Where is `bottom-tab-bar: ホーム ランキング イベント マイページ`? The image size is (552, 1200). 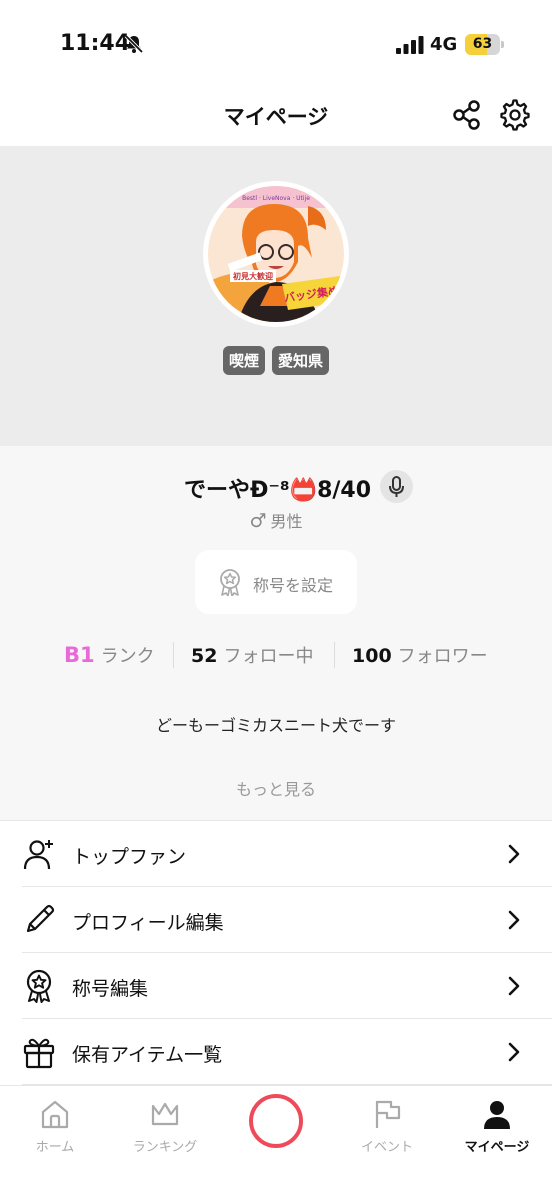
bottom-tab-bar: ホーム ランキング イベント マイページ is located at coordinates (276, 1142).